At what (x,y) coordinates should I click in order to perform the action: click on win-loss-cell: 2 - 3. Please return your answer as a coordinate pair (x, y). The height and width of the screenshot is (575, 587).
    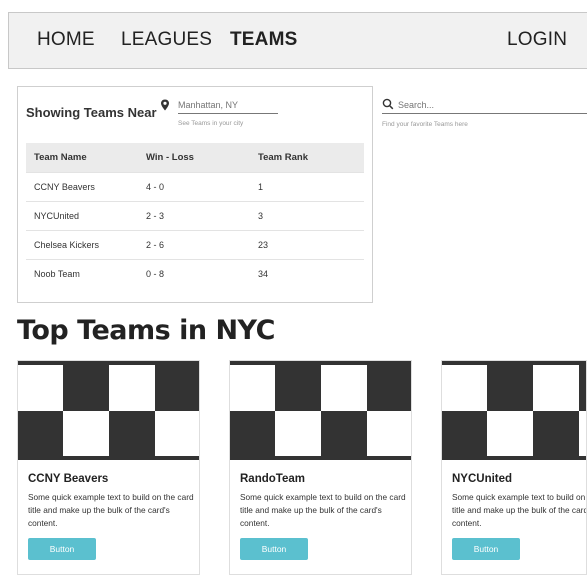
    Looking at the image, I should click on (194, 216).